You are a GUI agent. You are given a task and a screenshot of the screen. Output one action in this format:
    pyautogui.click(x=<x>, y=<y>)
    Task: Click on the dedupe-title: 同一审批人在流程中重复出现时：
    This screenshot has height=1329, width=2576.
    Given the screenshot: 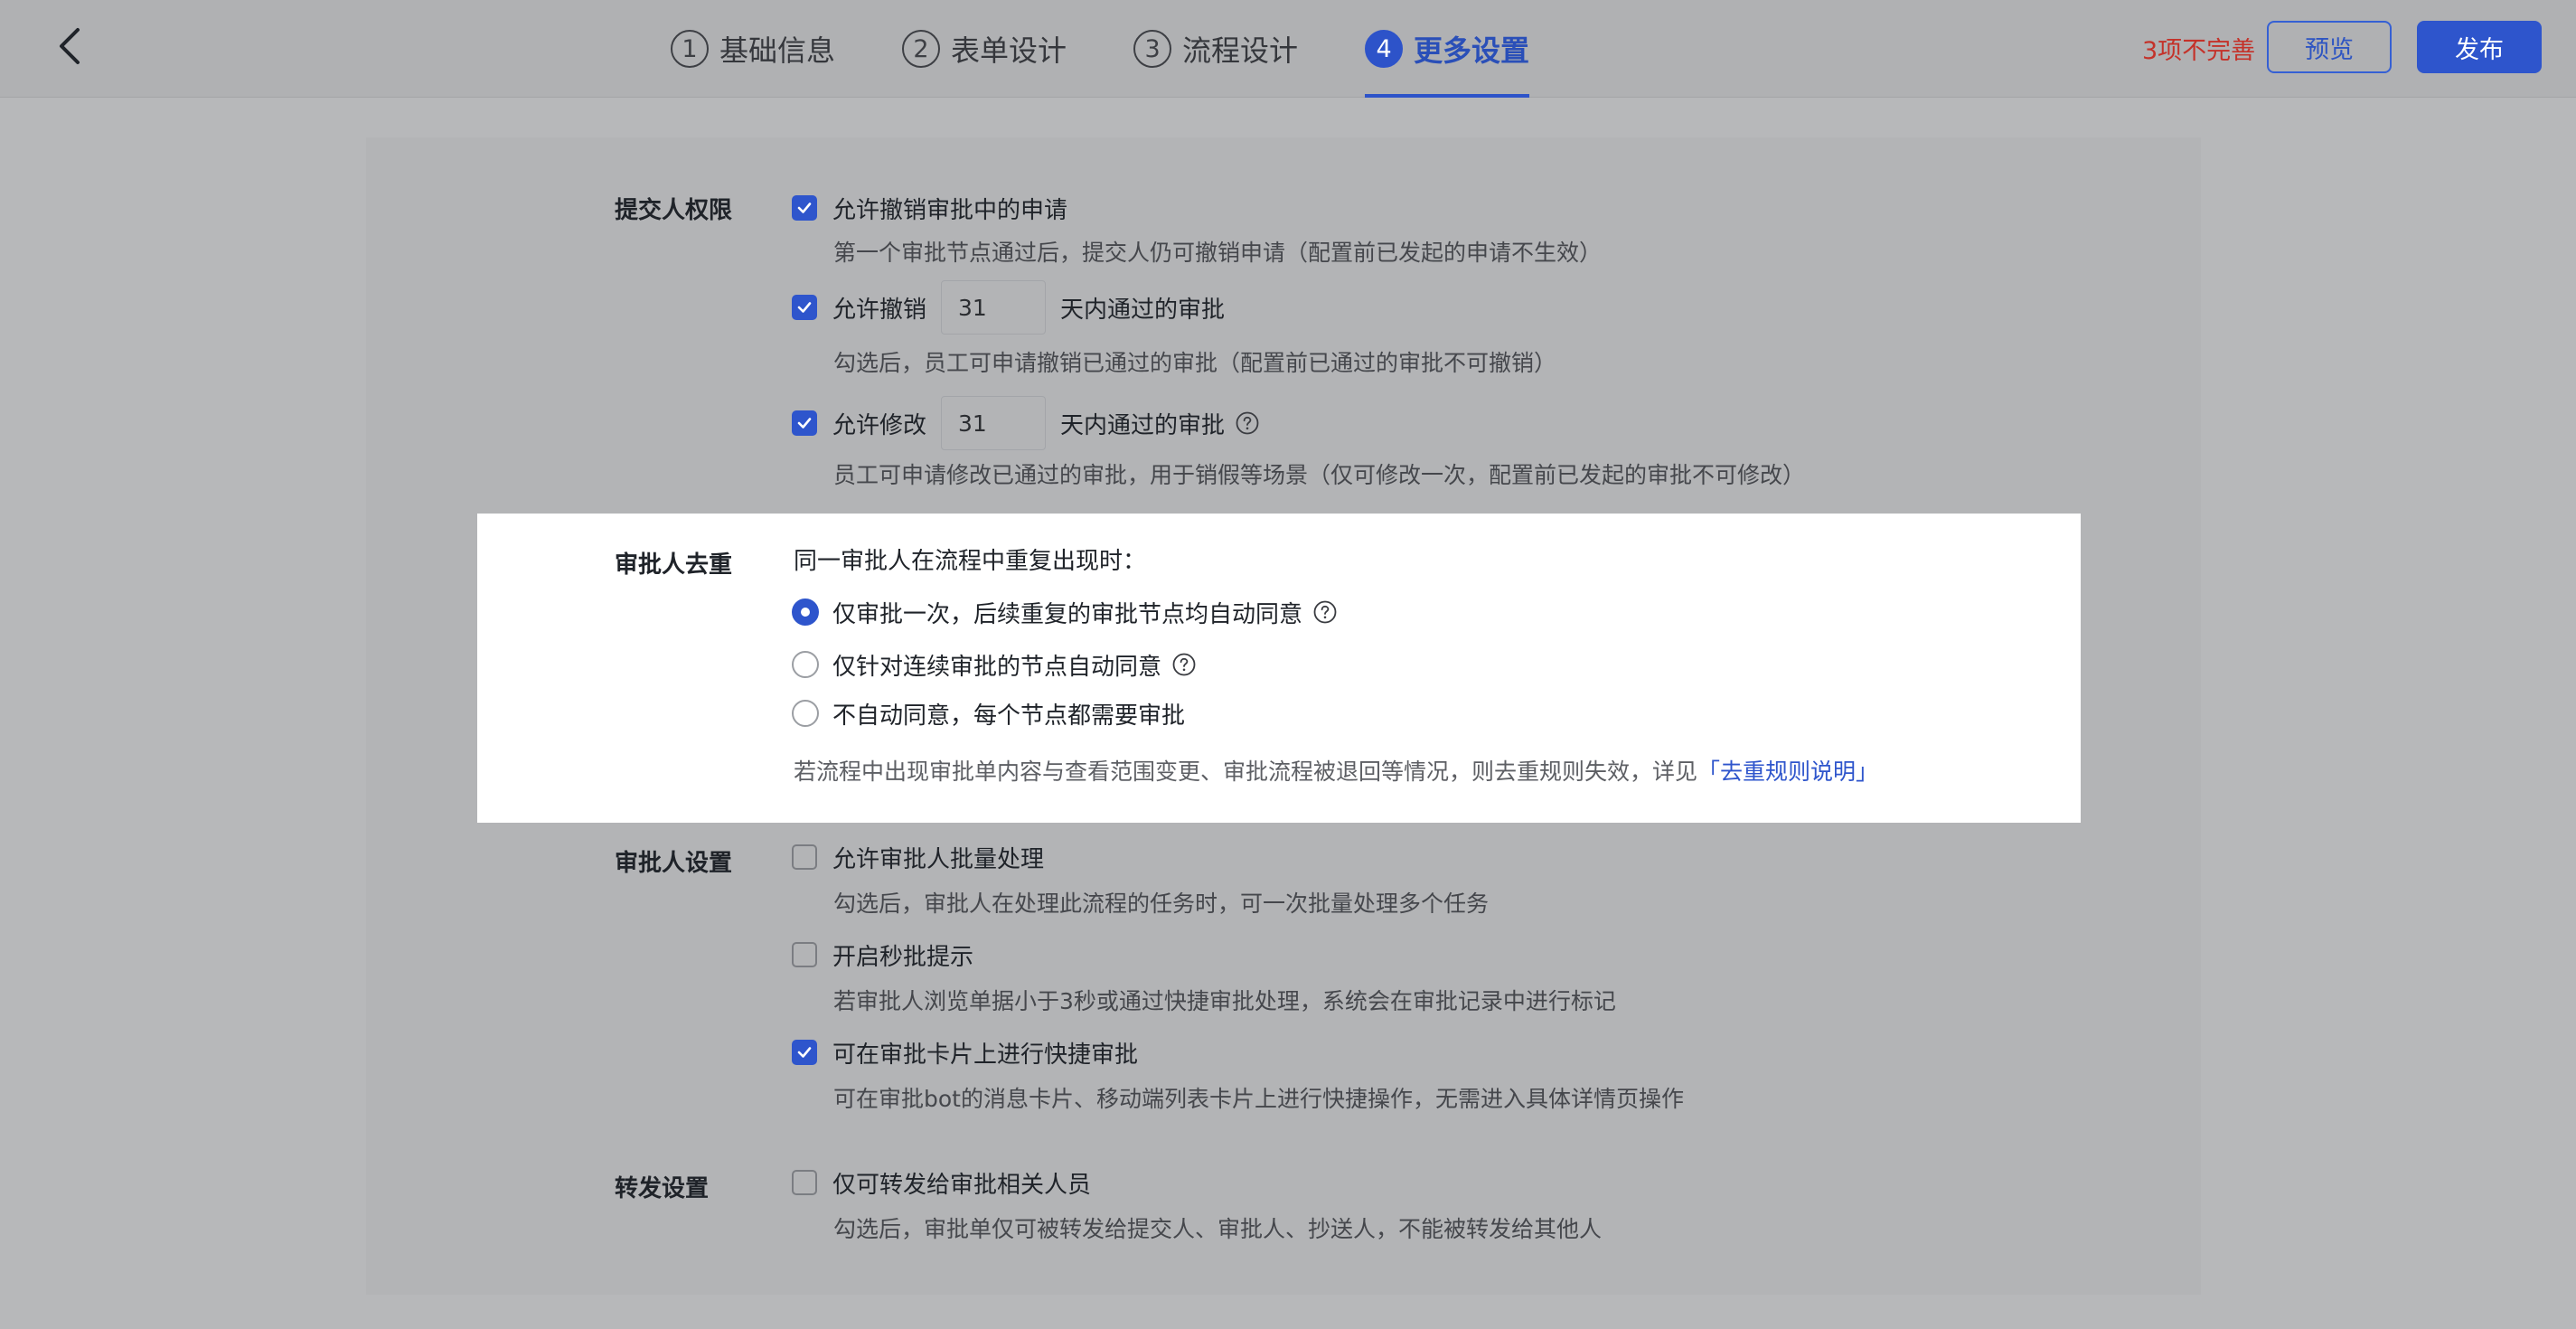 What is the action you would take?
    pyautogui.click(x=970, y=561)
    